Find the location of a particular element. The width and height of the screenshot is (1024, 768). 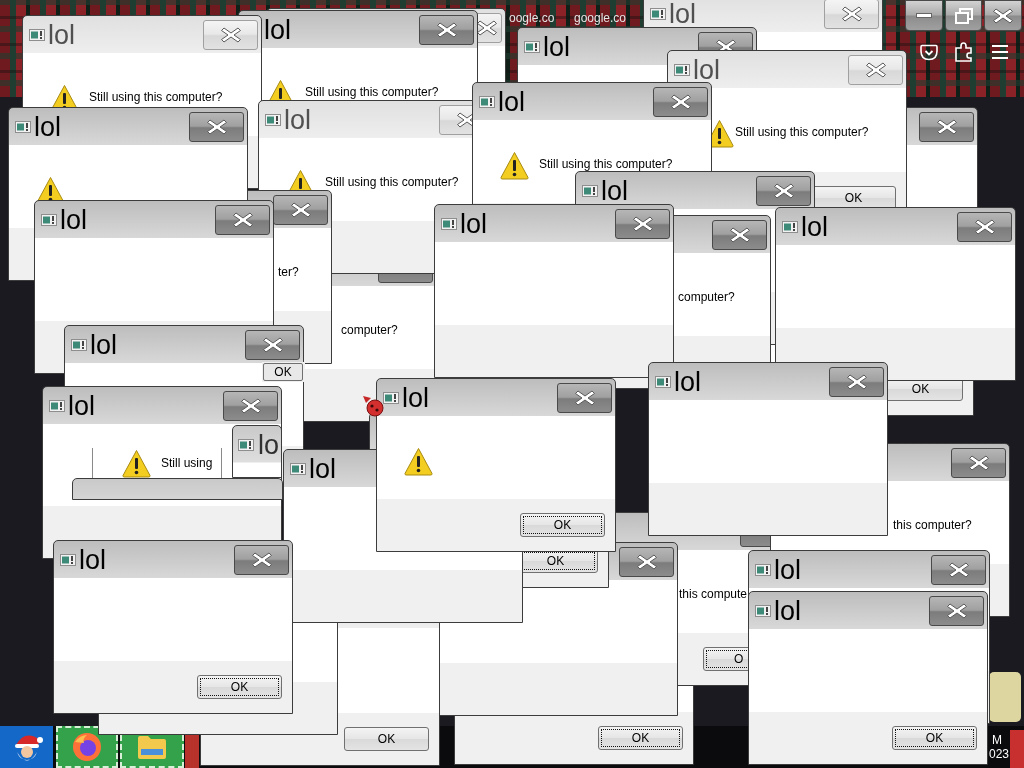

clock-text: 023 is located at coordinates (999, 754).